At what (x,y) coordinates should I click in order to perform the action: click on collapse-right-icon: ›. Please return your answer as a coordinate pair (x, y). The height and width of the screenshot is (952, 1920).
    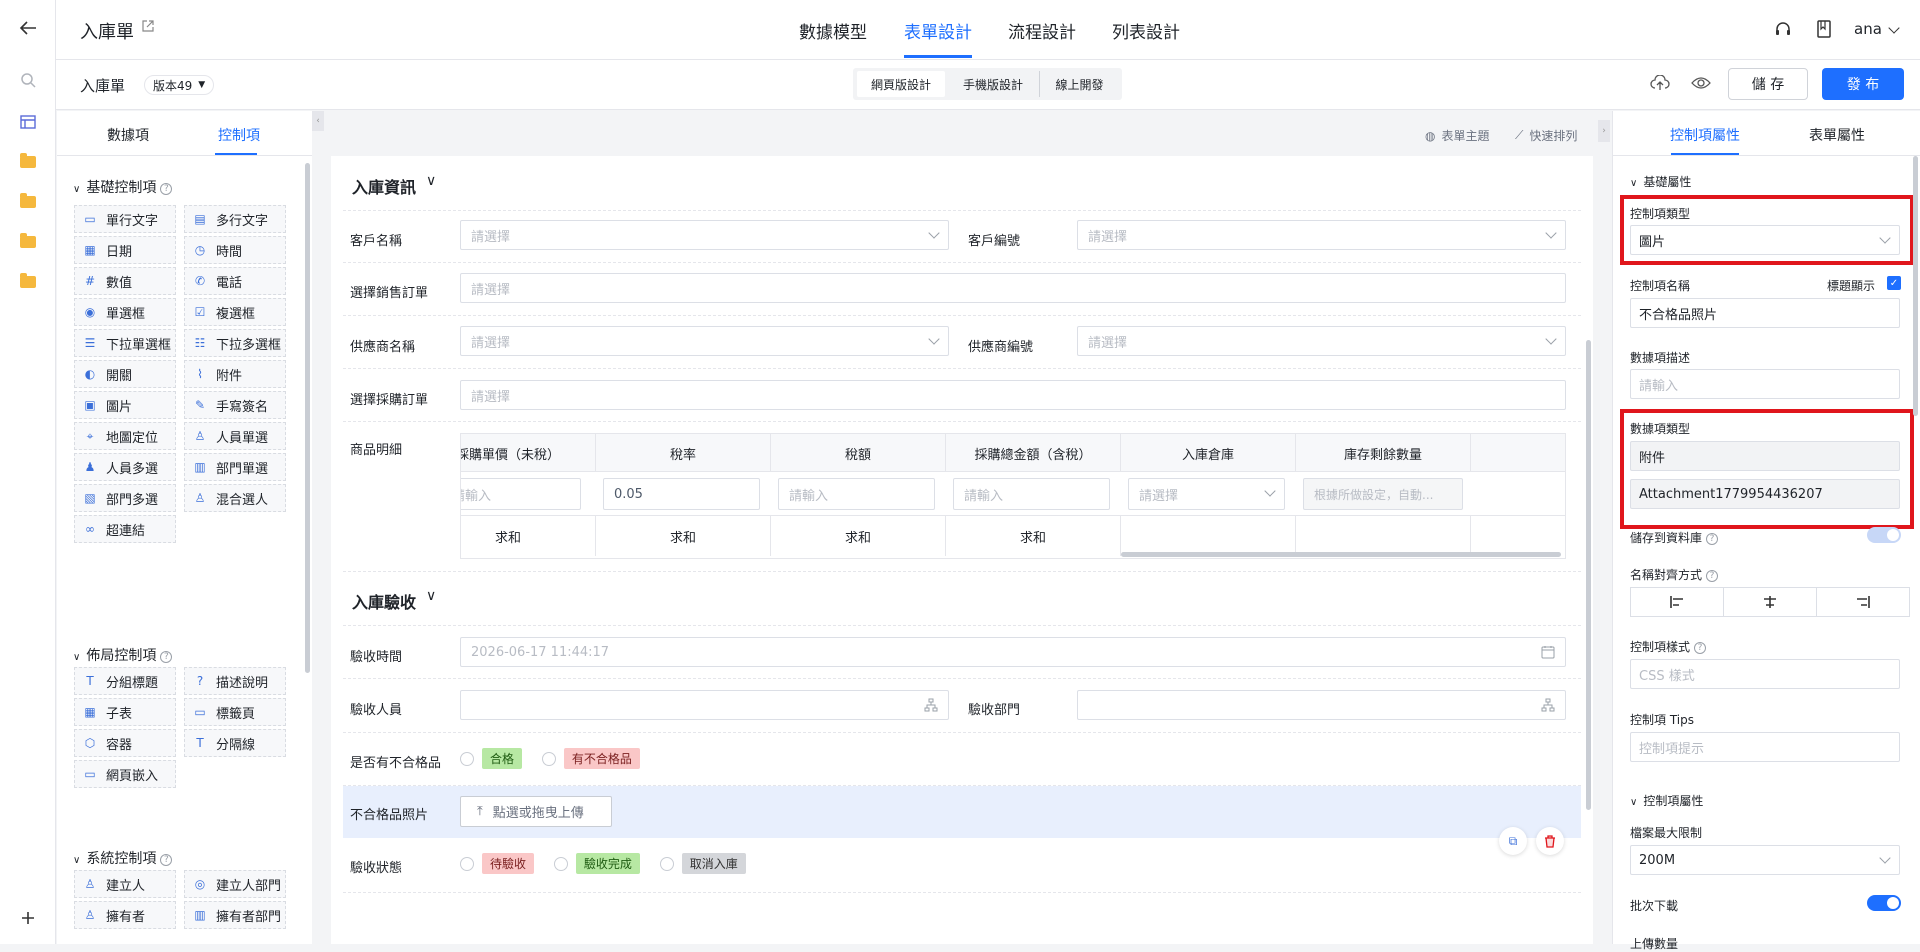
    Looking at the image, I should click on (1604, 131).